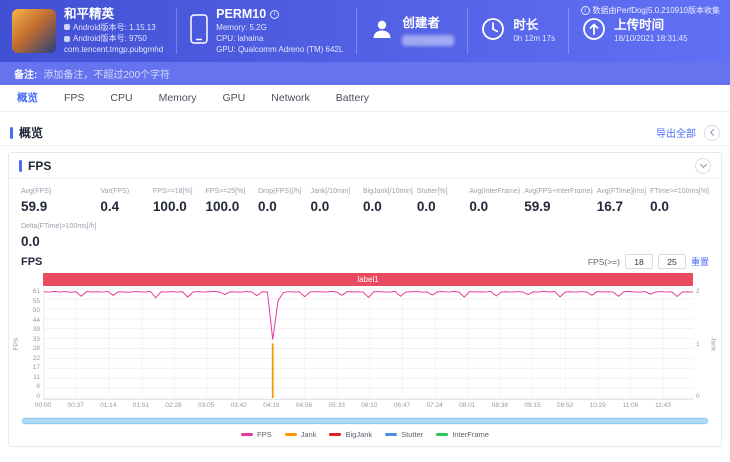  I want to click on x-tick-label: 09:52, so click(565, 405).